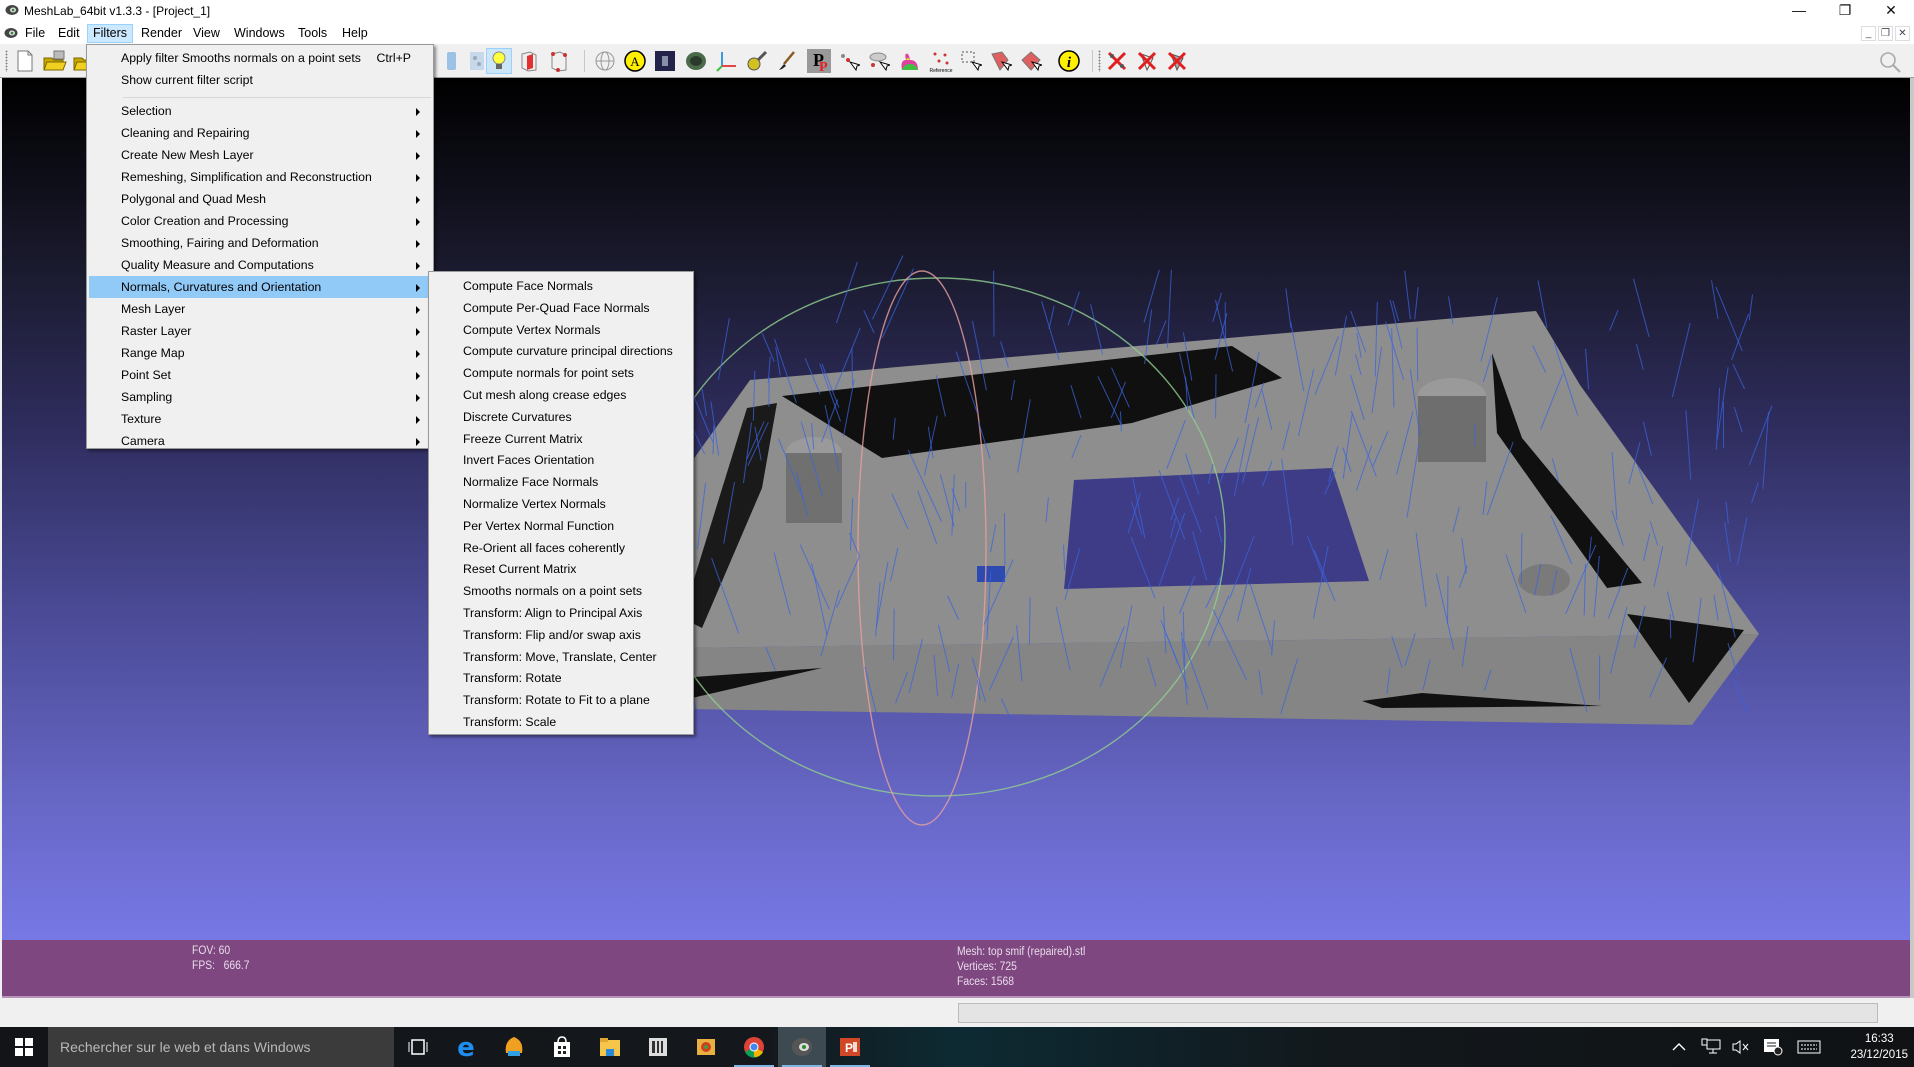  What do you see at coordinates (561, 504) in the screenshot?
I see `submenu-item-normalize-vertex-normals: Normalize Vertex Normals` at bounding box center [561, 504].